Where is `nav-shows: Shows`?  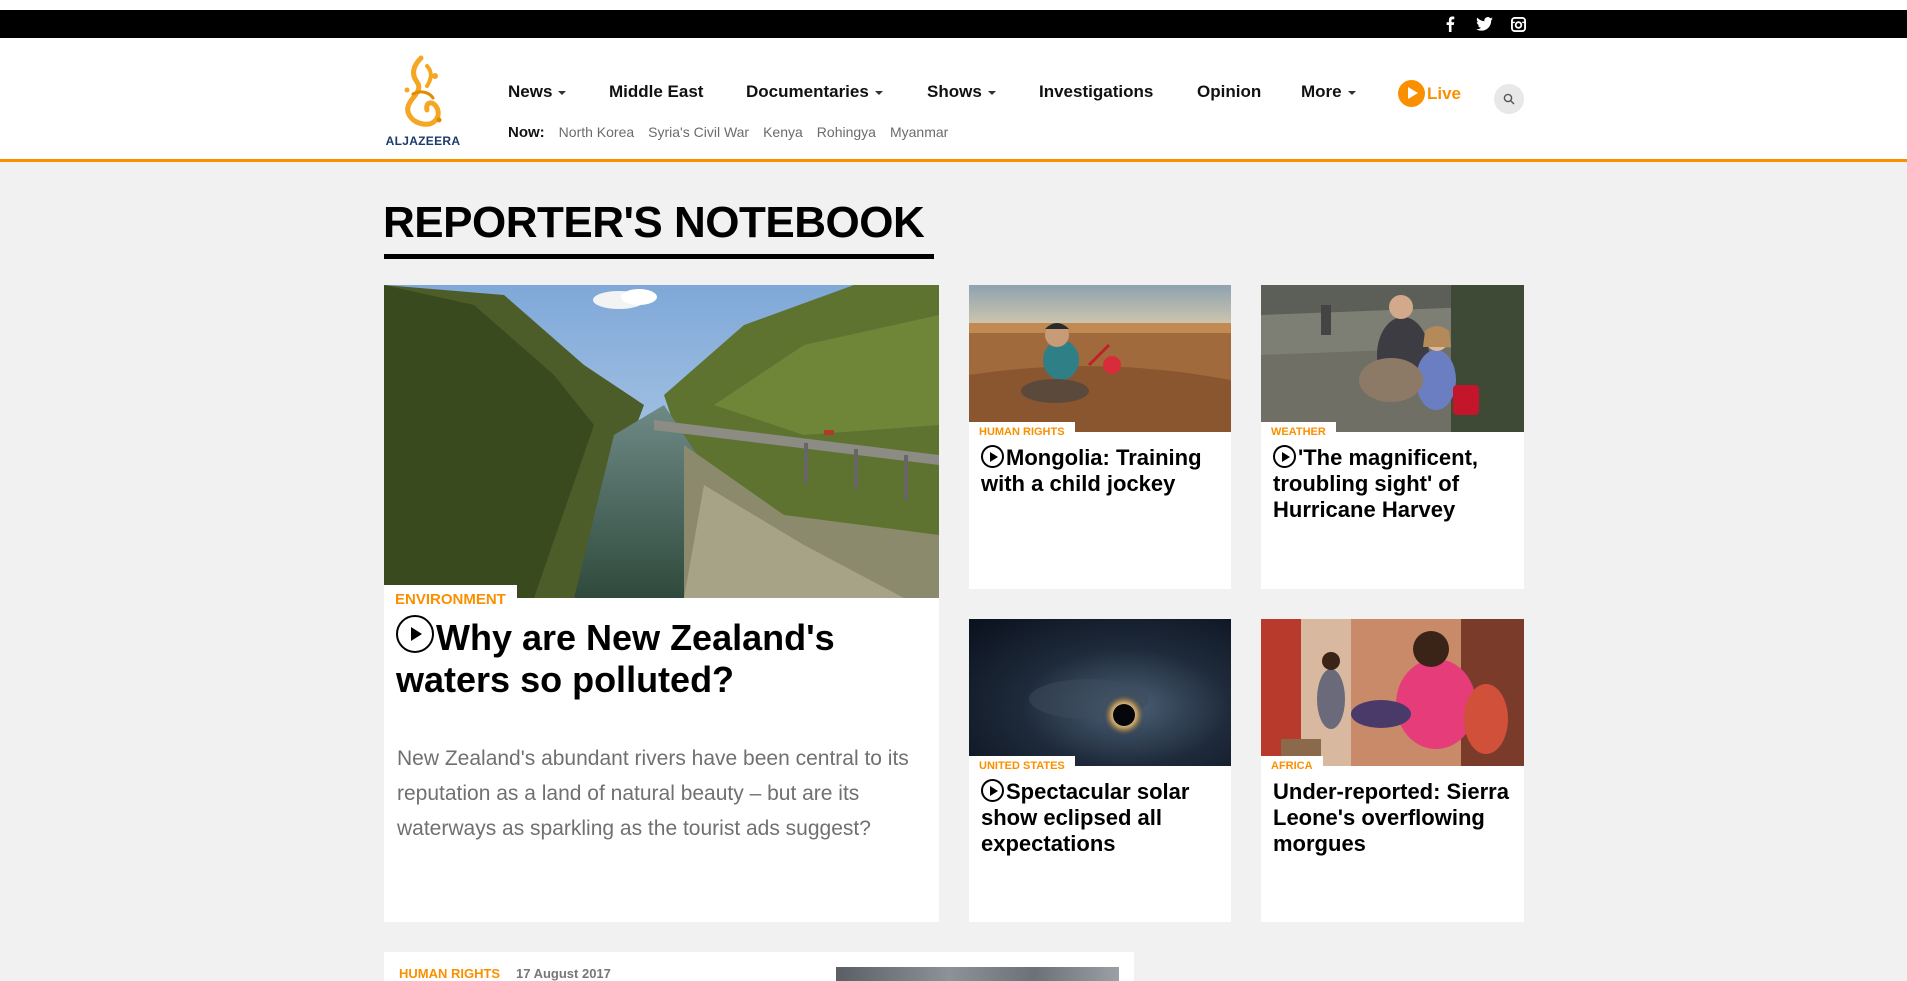 nav-shows: Shows is located at coordinates (961, 92).